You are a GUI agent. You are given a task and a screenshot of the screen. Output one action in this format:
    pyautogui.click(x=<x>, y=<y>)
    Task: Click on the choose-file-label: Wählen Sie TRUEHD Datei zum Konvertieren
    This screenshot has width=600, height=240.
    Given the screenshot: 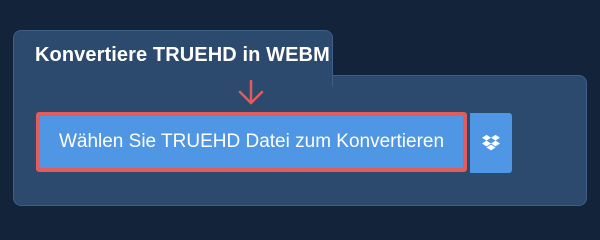 What is the action you would take?
    pyautogui.click(x=251, y=141)
    